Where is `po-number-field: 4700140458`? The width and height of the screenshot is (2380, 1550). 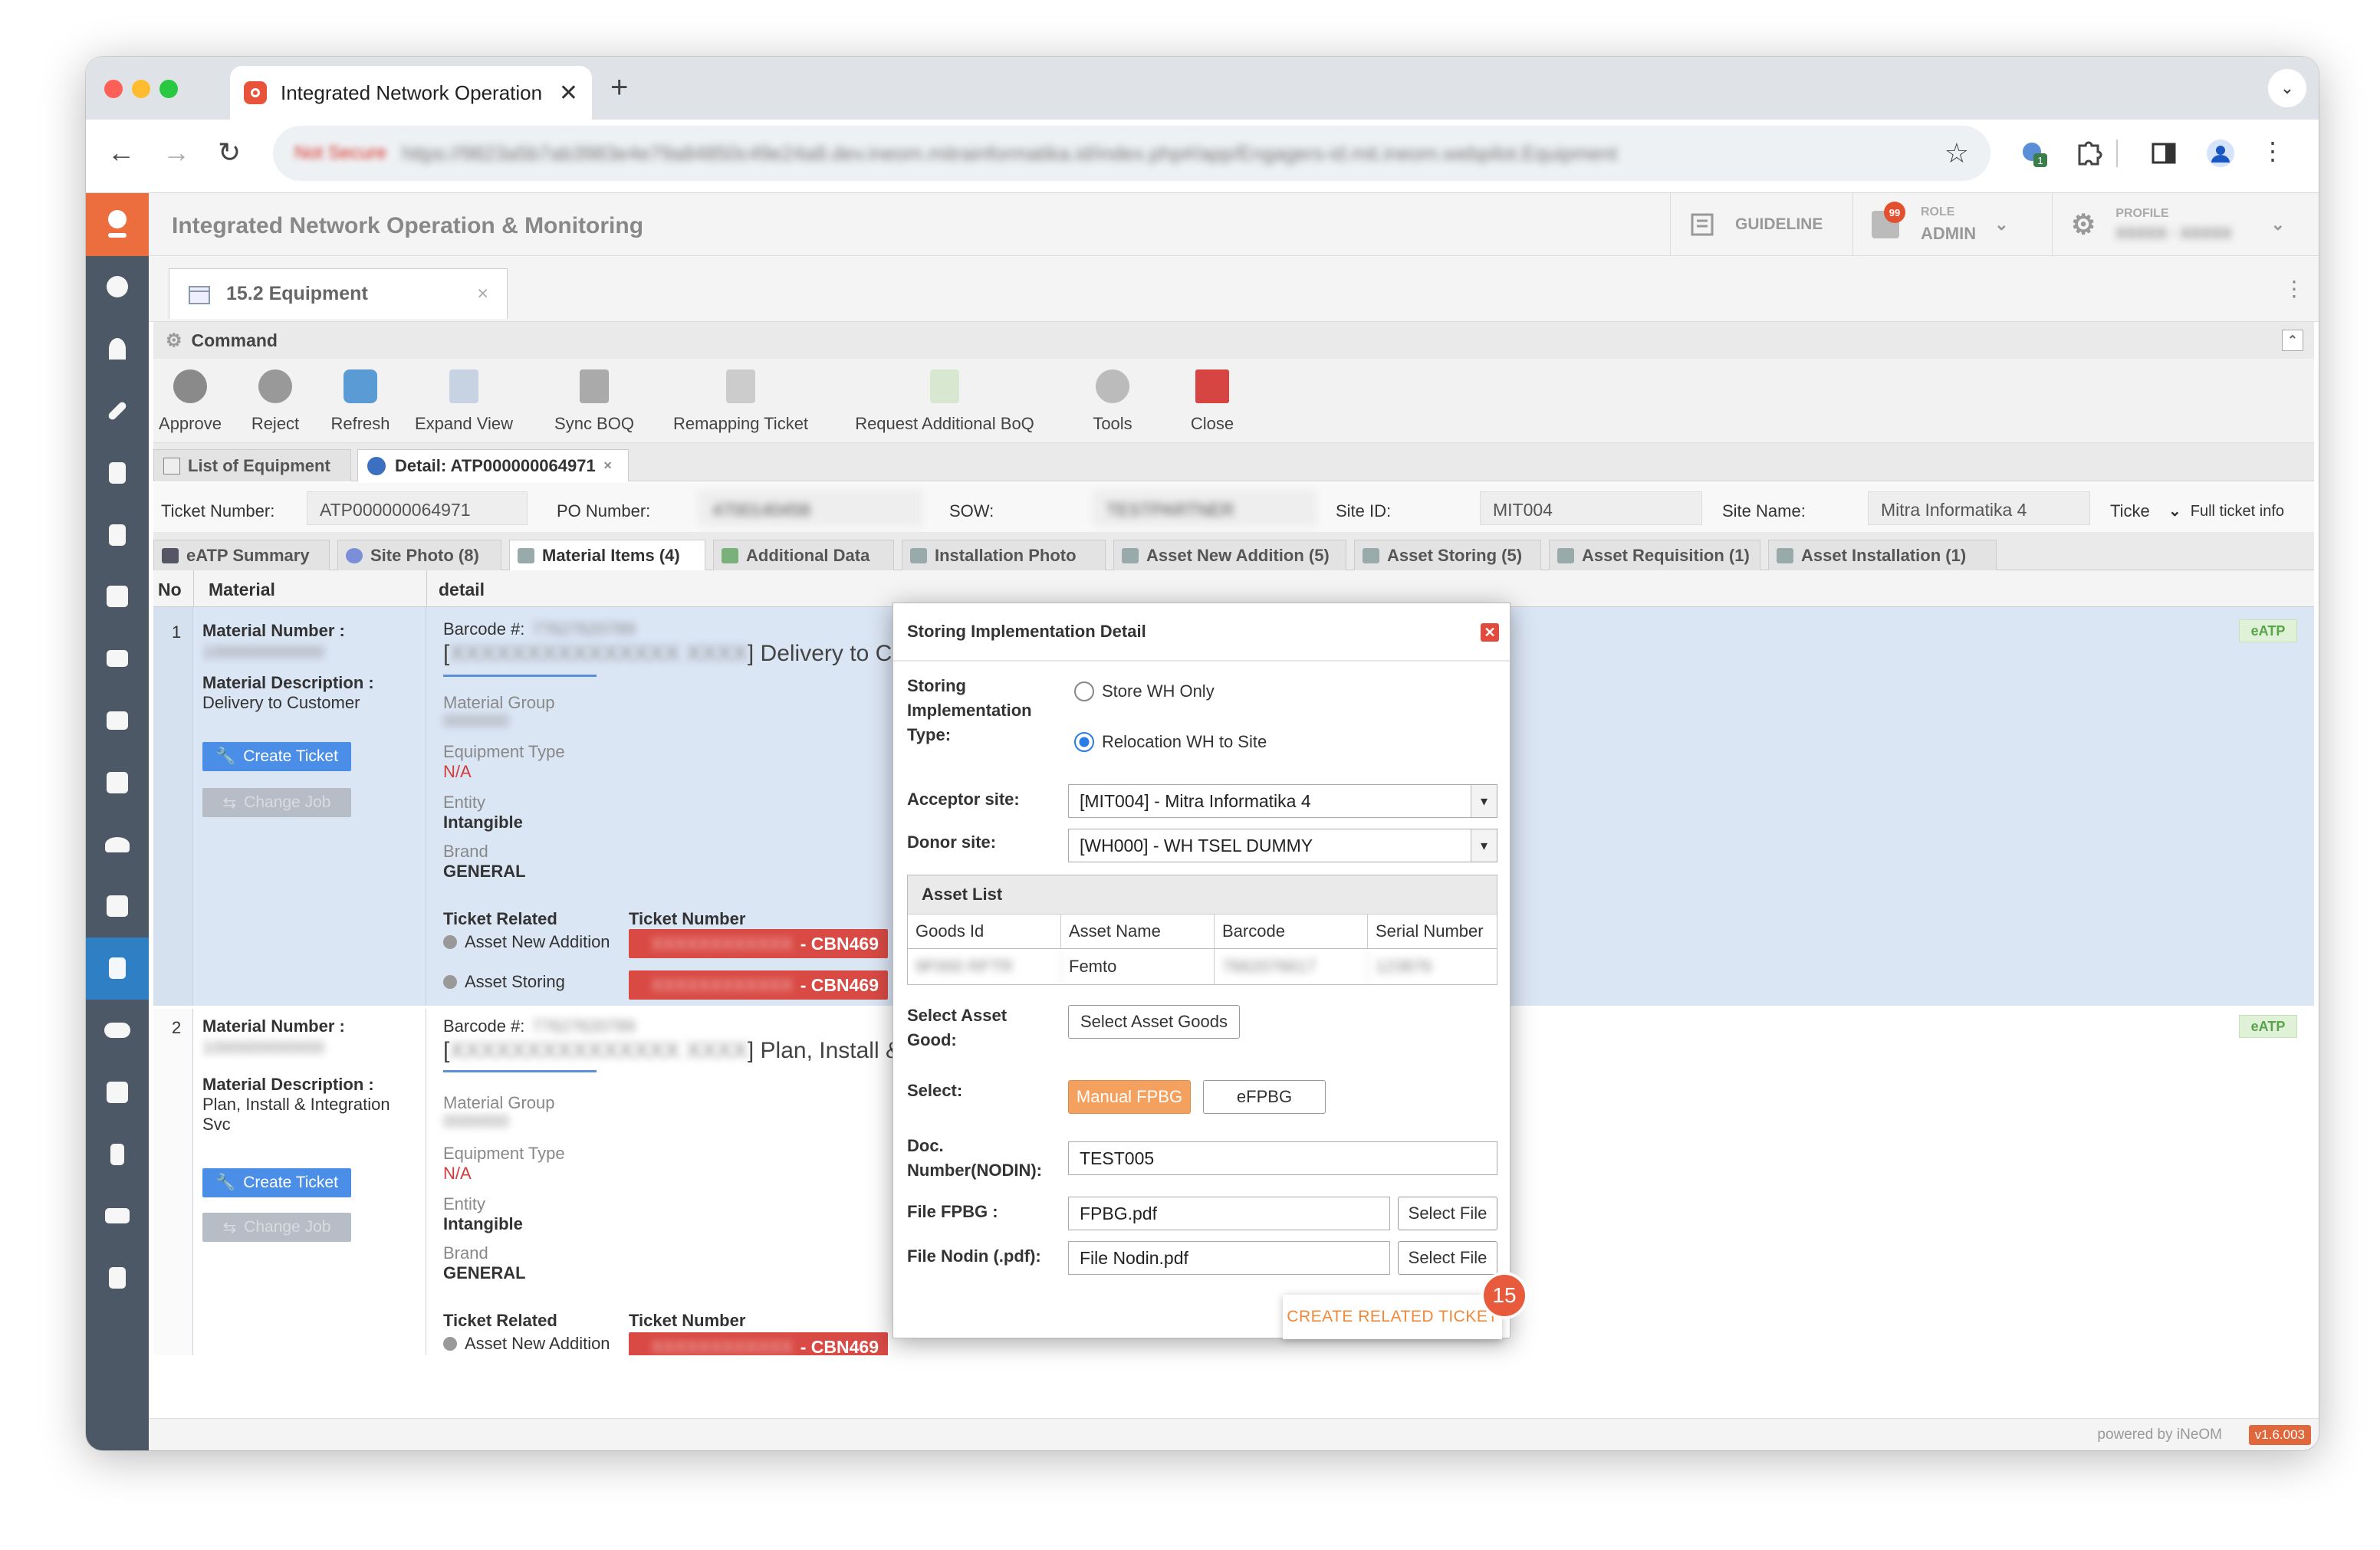
po-number-field: 4700140458 is located at coordinates (810, 508).